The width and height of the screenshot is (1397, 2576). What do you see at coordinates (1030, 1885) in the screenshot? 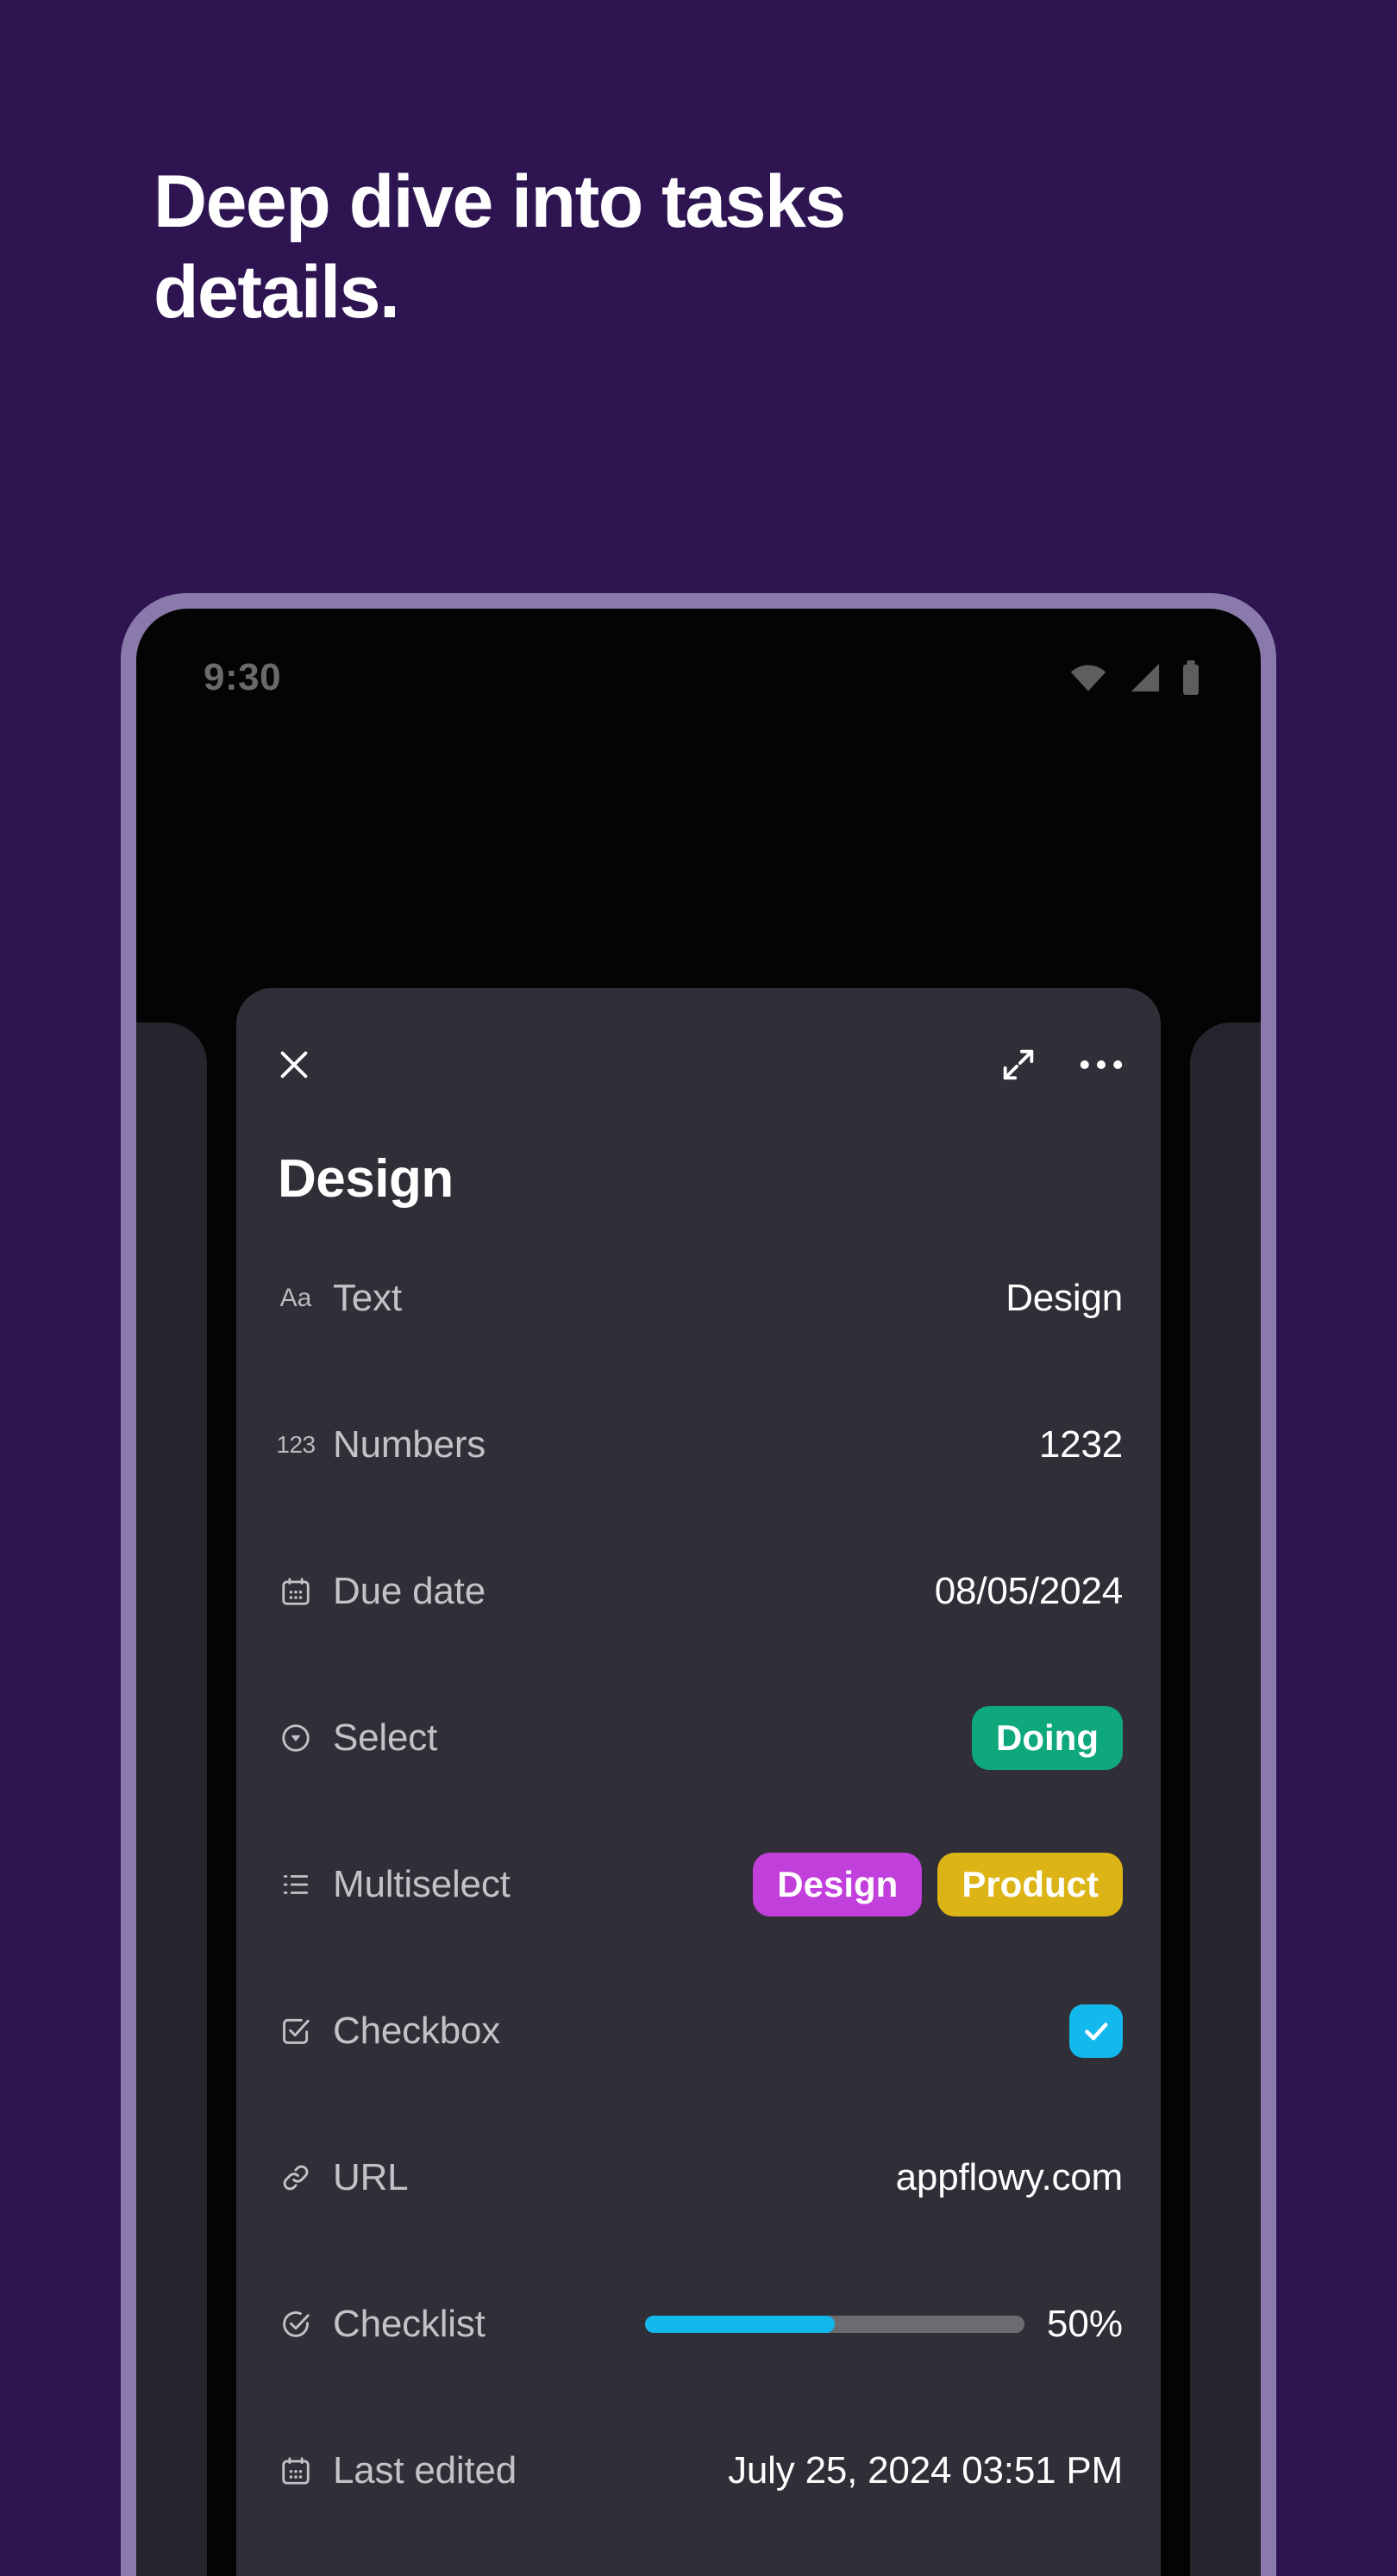
I see `tag-product: Product` at bounding box center [1030, 1885].